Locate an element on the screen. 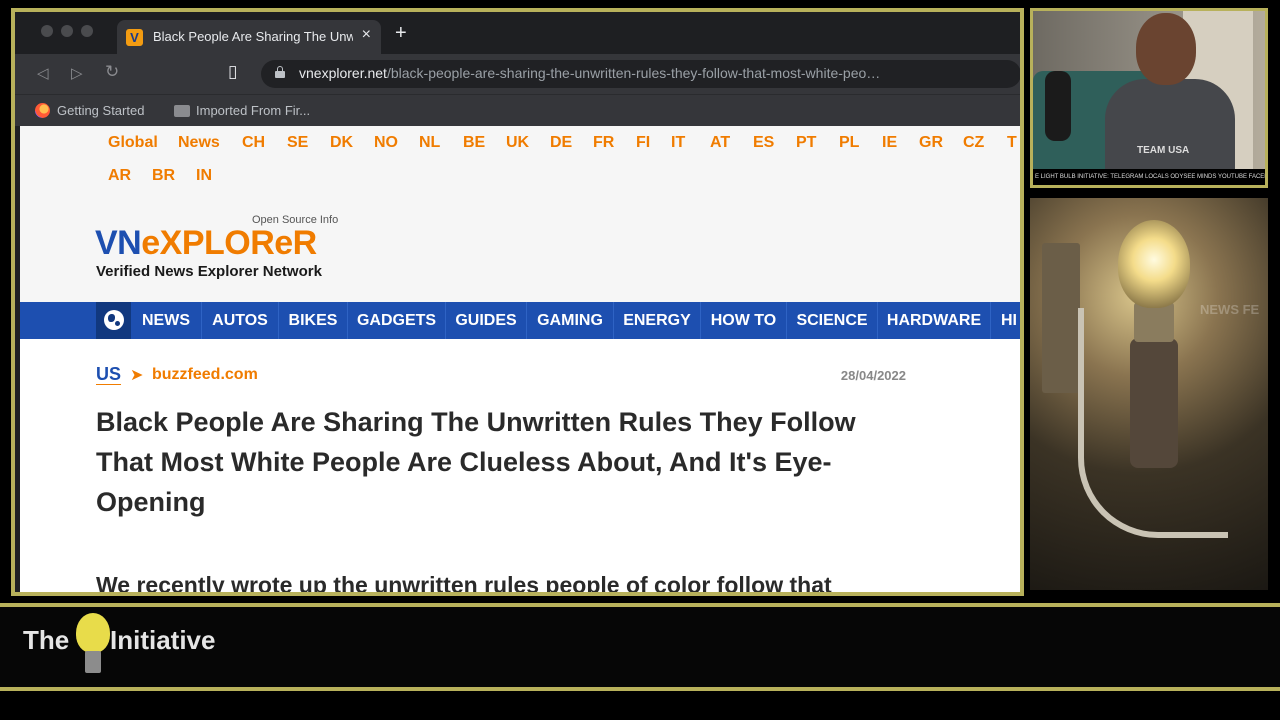 The width and height of the screenshot is (1280, 720). bookmark-icon: ▯ is located at coordinates (232, 72).